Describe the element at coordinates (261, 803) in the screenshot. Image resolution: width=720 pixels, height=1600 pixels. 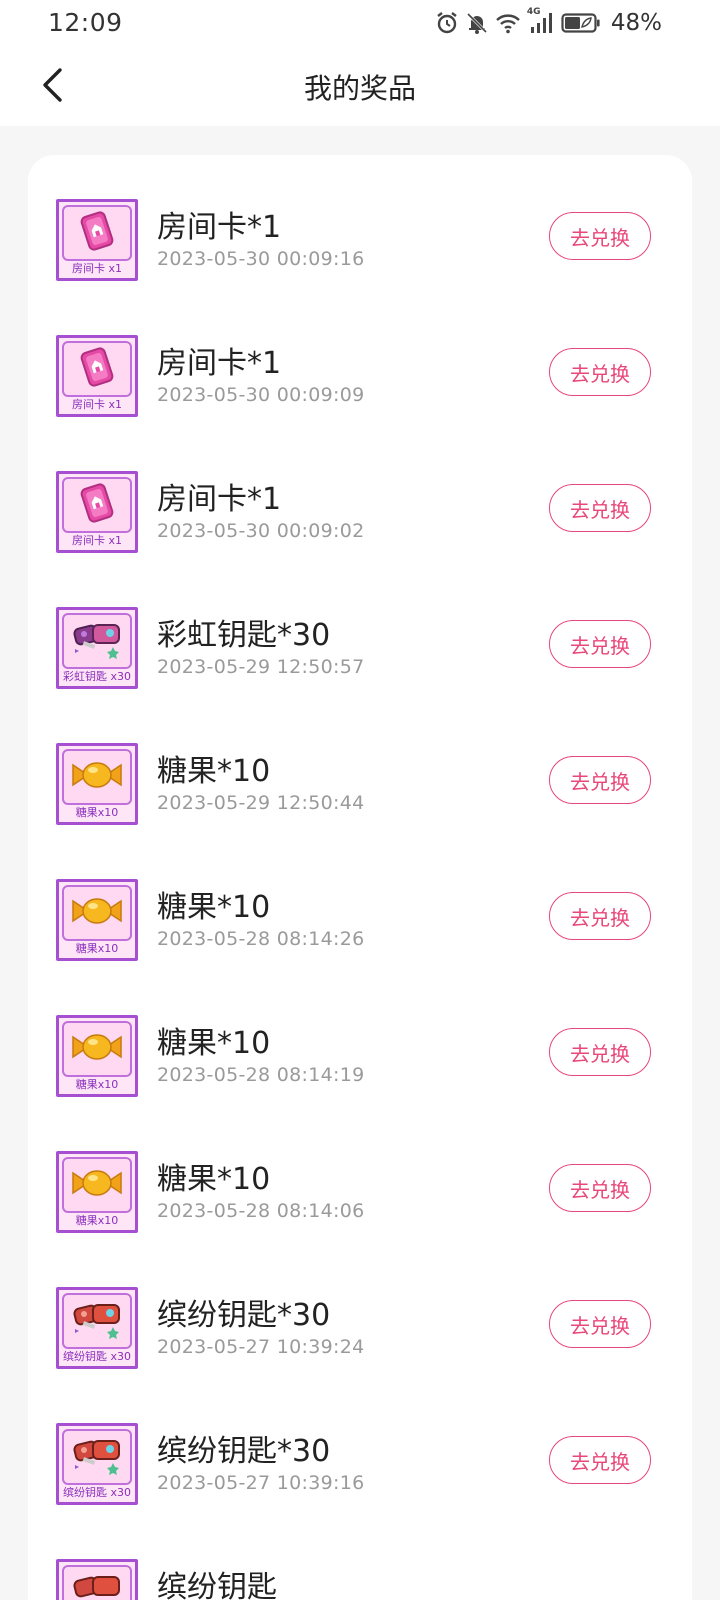
I see `prize-time: 2023-05-29 12:50:44` at that location.